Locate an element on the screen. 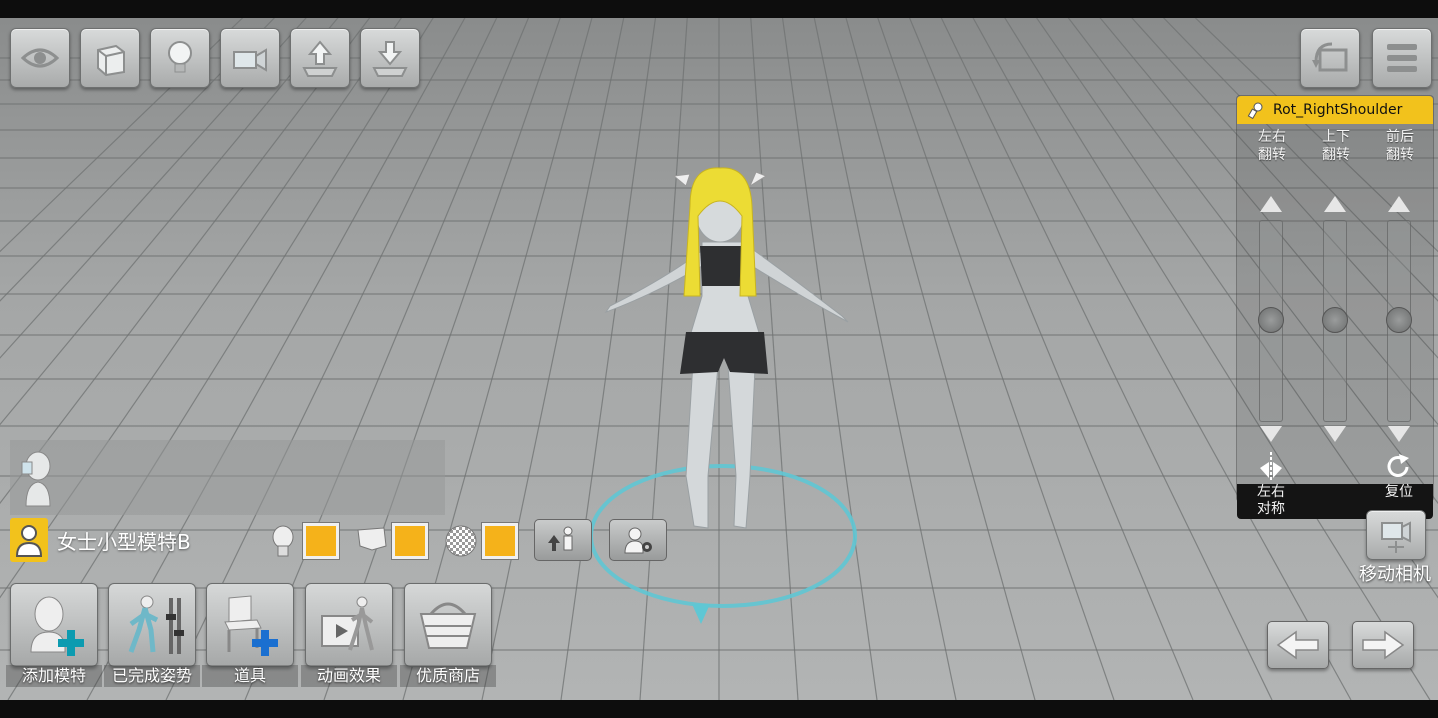 The image size is (1438, 718). visibility-button is located at coordinates (40, 58).